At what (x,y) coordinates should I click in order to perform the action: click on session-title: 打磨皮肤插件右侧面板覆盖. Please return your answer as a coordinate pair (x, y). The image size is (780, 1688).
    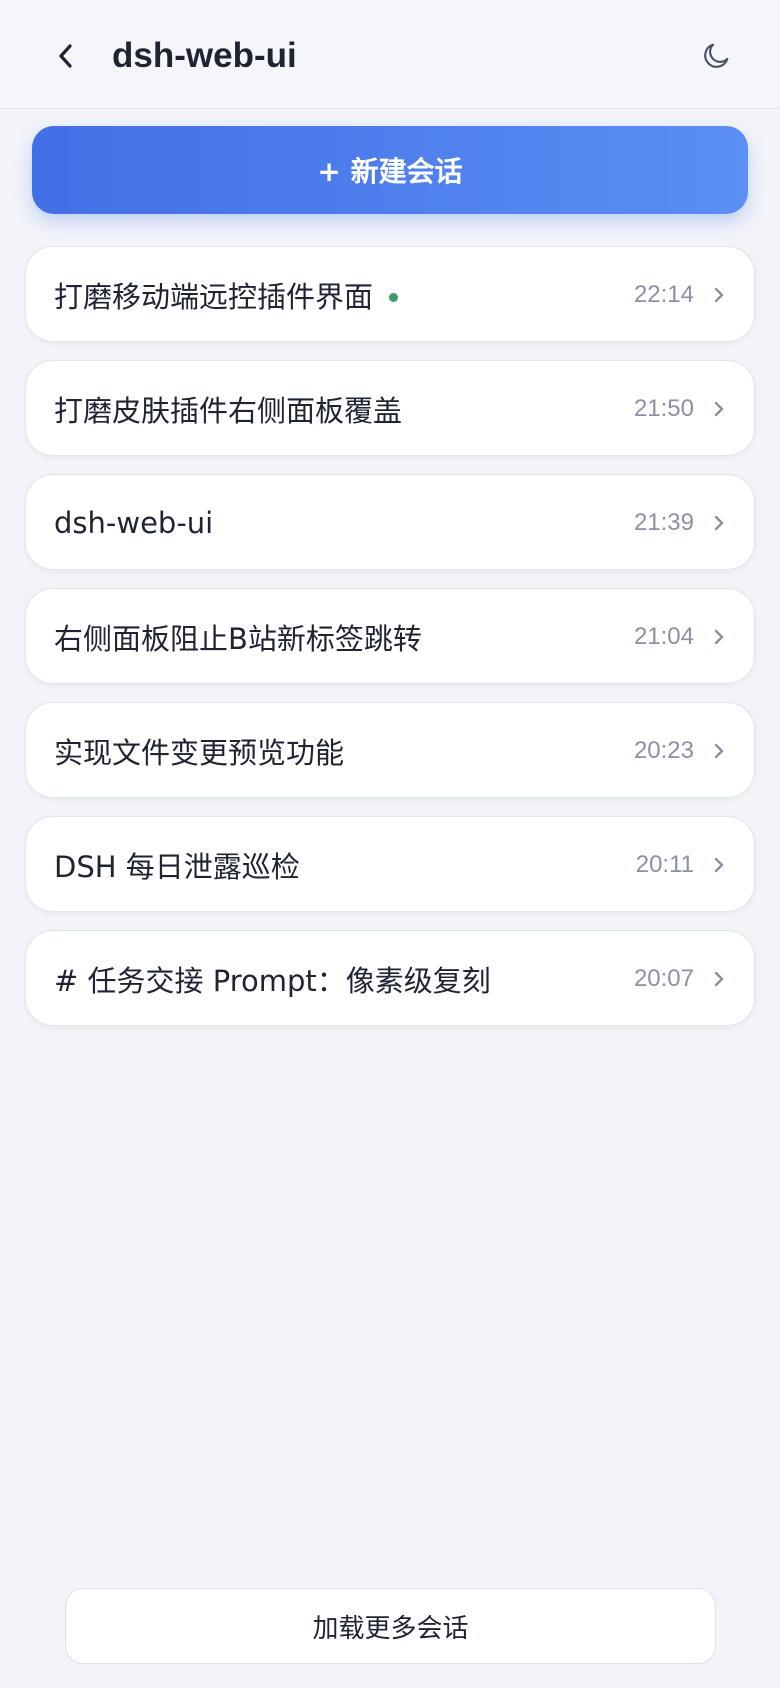
    Looking at the image, I should click on (228, 409).